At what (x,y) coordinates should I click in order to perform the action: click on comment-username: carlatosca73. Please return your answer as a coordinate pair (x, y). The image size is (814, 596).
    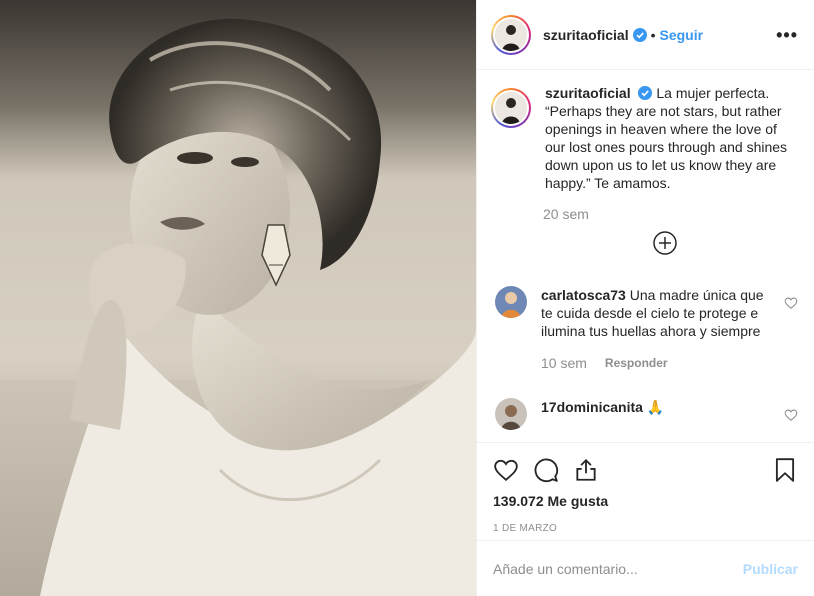
    Looking at the image, I should click on (583, 295).